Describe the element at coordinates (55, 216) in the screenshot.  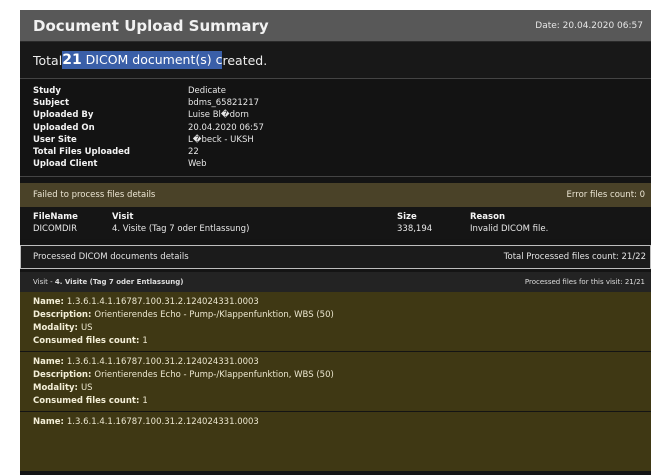
I see `column-header-filename: FileName` at that location.